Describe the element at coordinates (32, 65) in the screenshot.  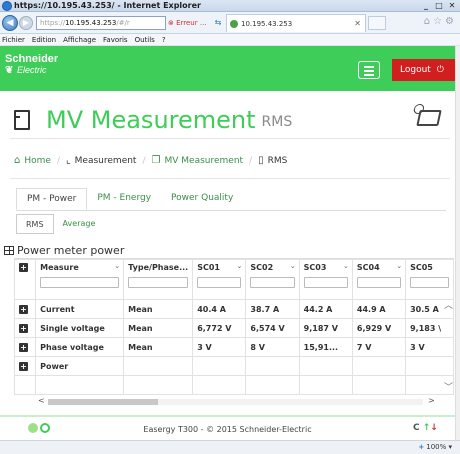
I see `schneider-logo: Schneider Electric ❦` at that location.